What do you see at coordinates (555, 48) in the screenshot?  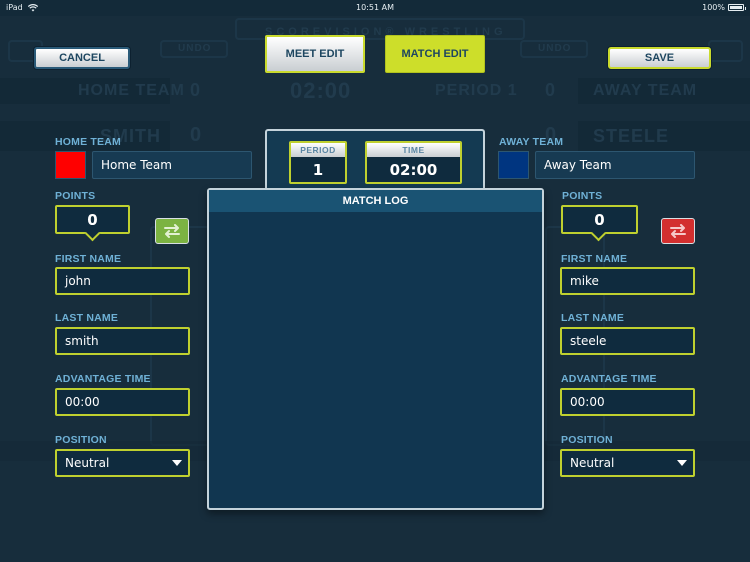 I see `bg-undo-right: UNDO` at bounding box center [555, 48].